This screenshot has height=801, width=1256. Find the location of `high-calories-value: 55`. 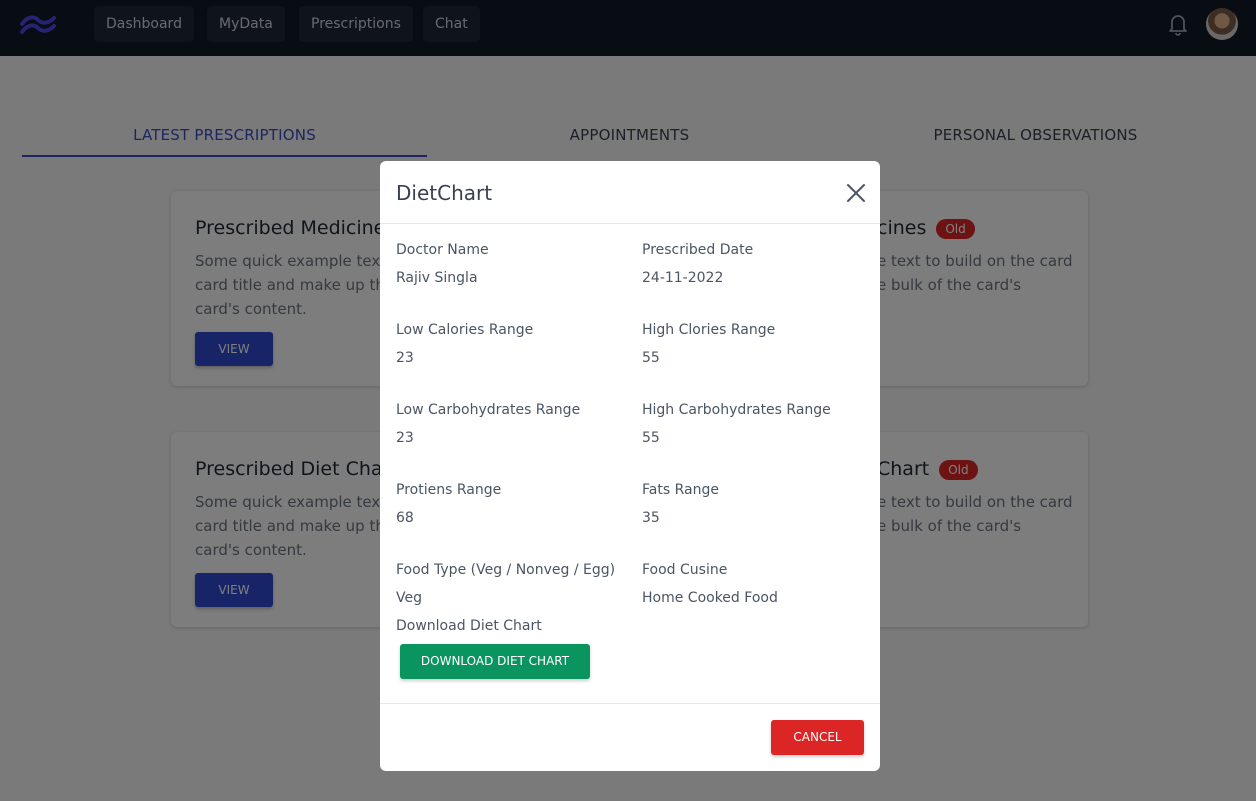

high-calories-value: 55 is located at coordinates (651, 358).